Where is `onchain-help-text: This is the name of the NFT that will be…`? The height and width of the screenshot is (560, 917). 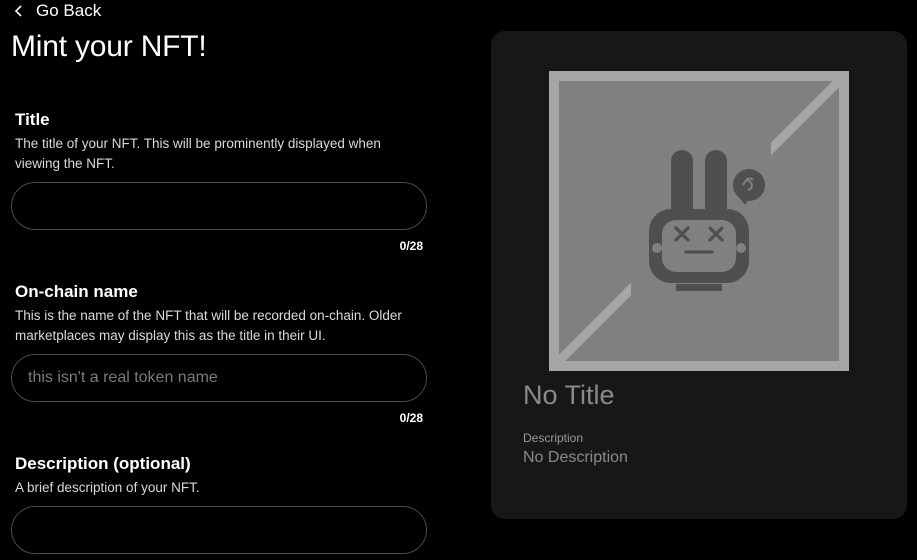 onchain-help-text: This is the name of the NFT that will be… is located at coordinates (208, 325).